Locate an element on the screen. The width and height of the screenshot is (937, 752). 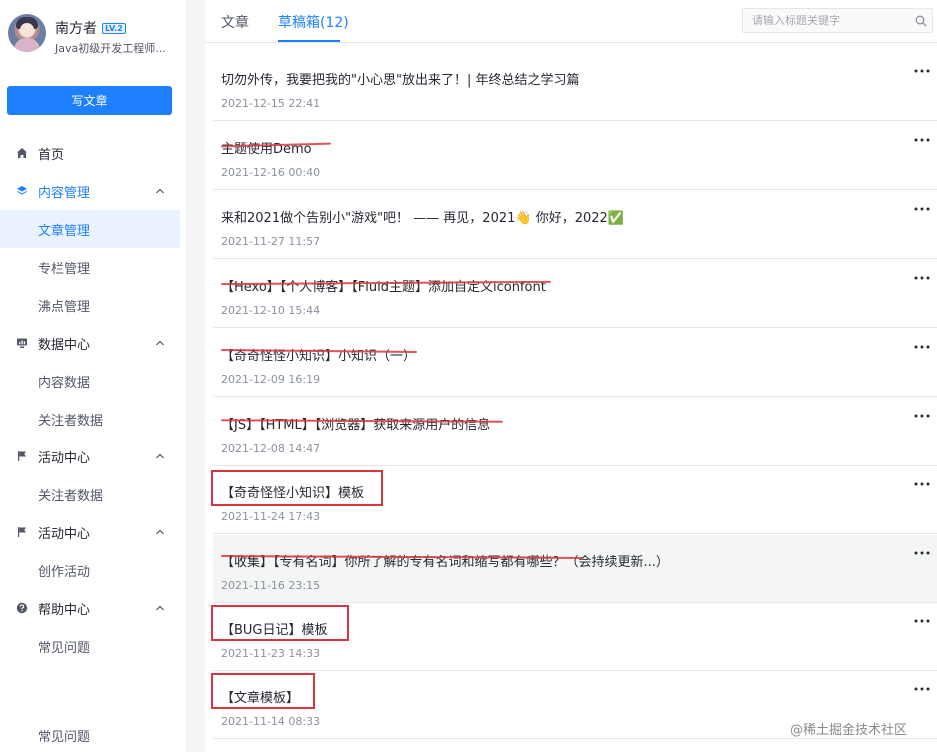
sidebar-item-label: 沸点管理 is located at coordinates (64, 307).